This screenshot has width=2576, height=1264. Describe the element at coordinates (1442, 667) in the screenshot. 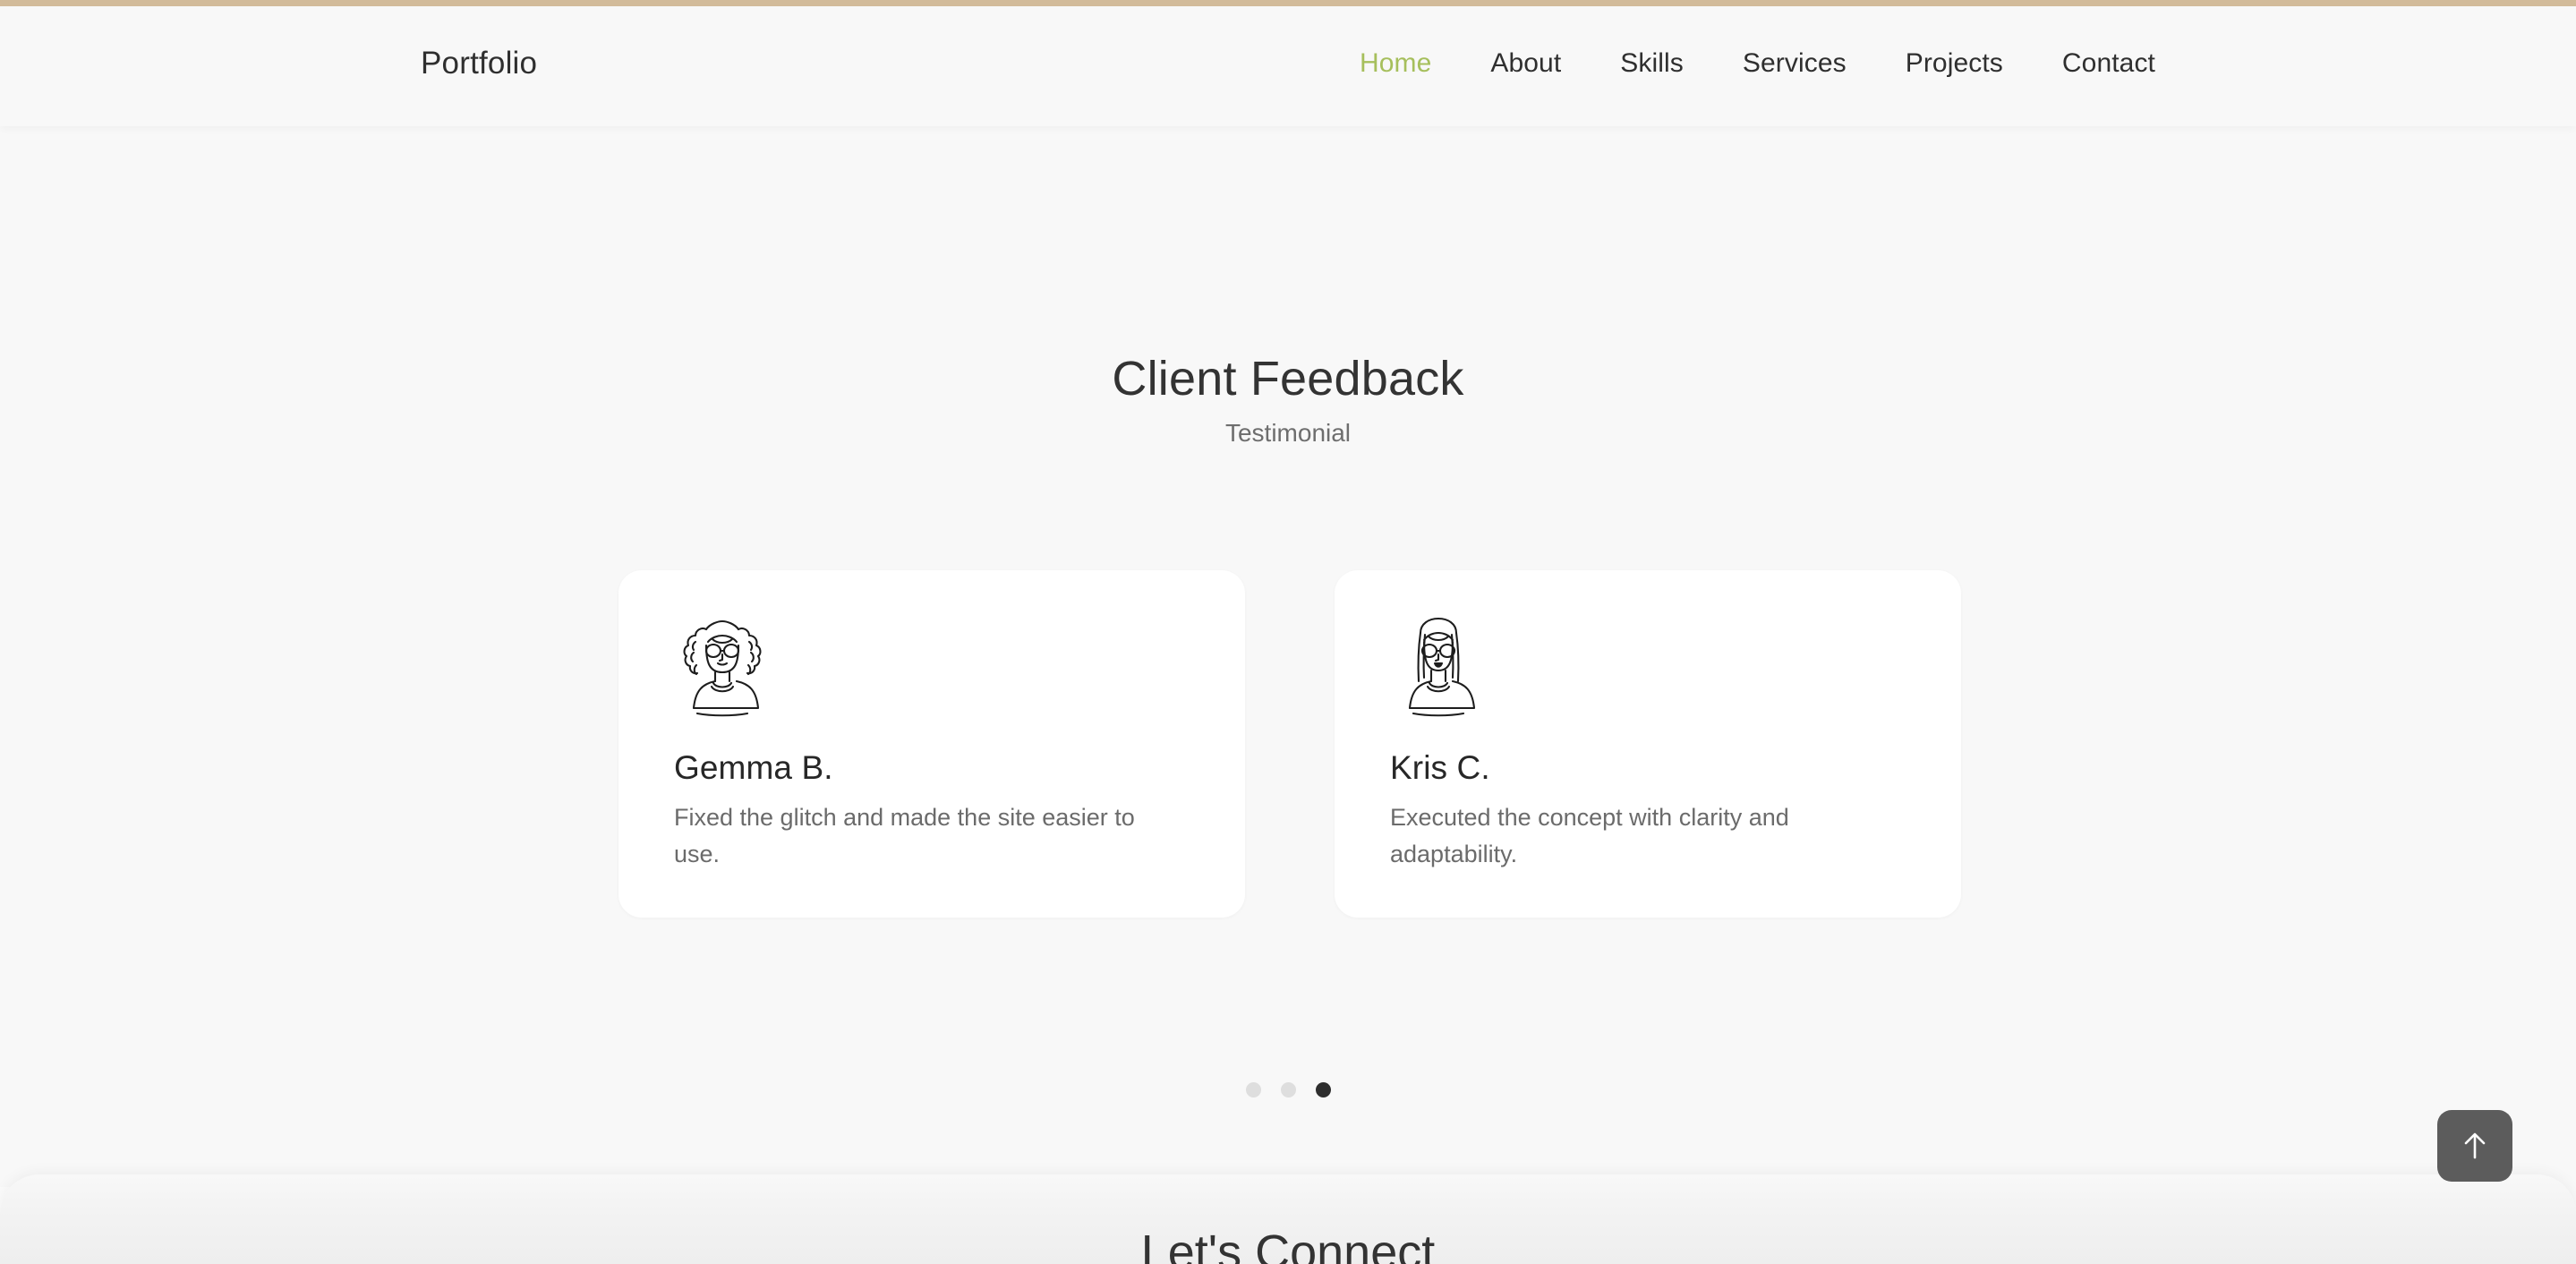

I see `avatar-straight-hair-glasses-icon` at that location.